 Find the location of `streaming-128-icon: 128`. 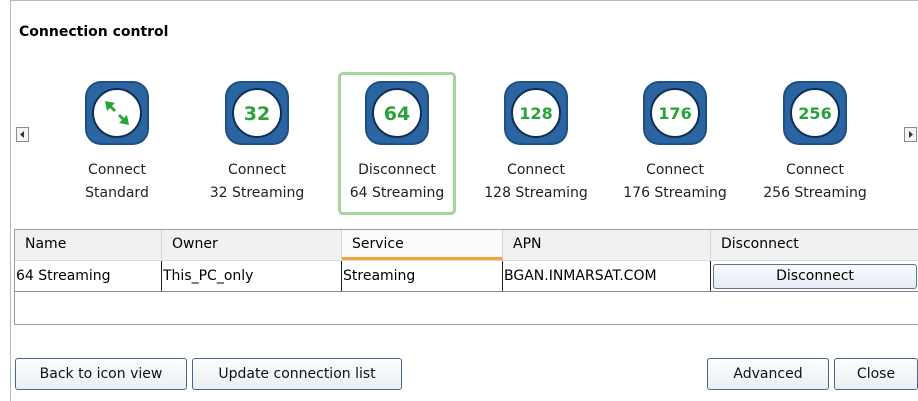

streaming-128-icon: 128 is located at coordinates (536, 113).